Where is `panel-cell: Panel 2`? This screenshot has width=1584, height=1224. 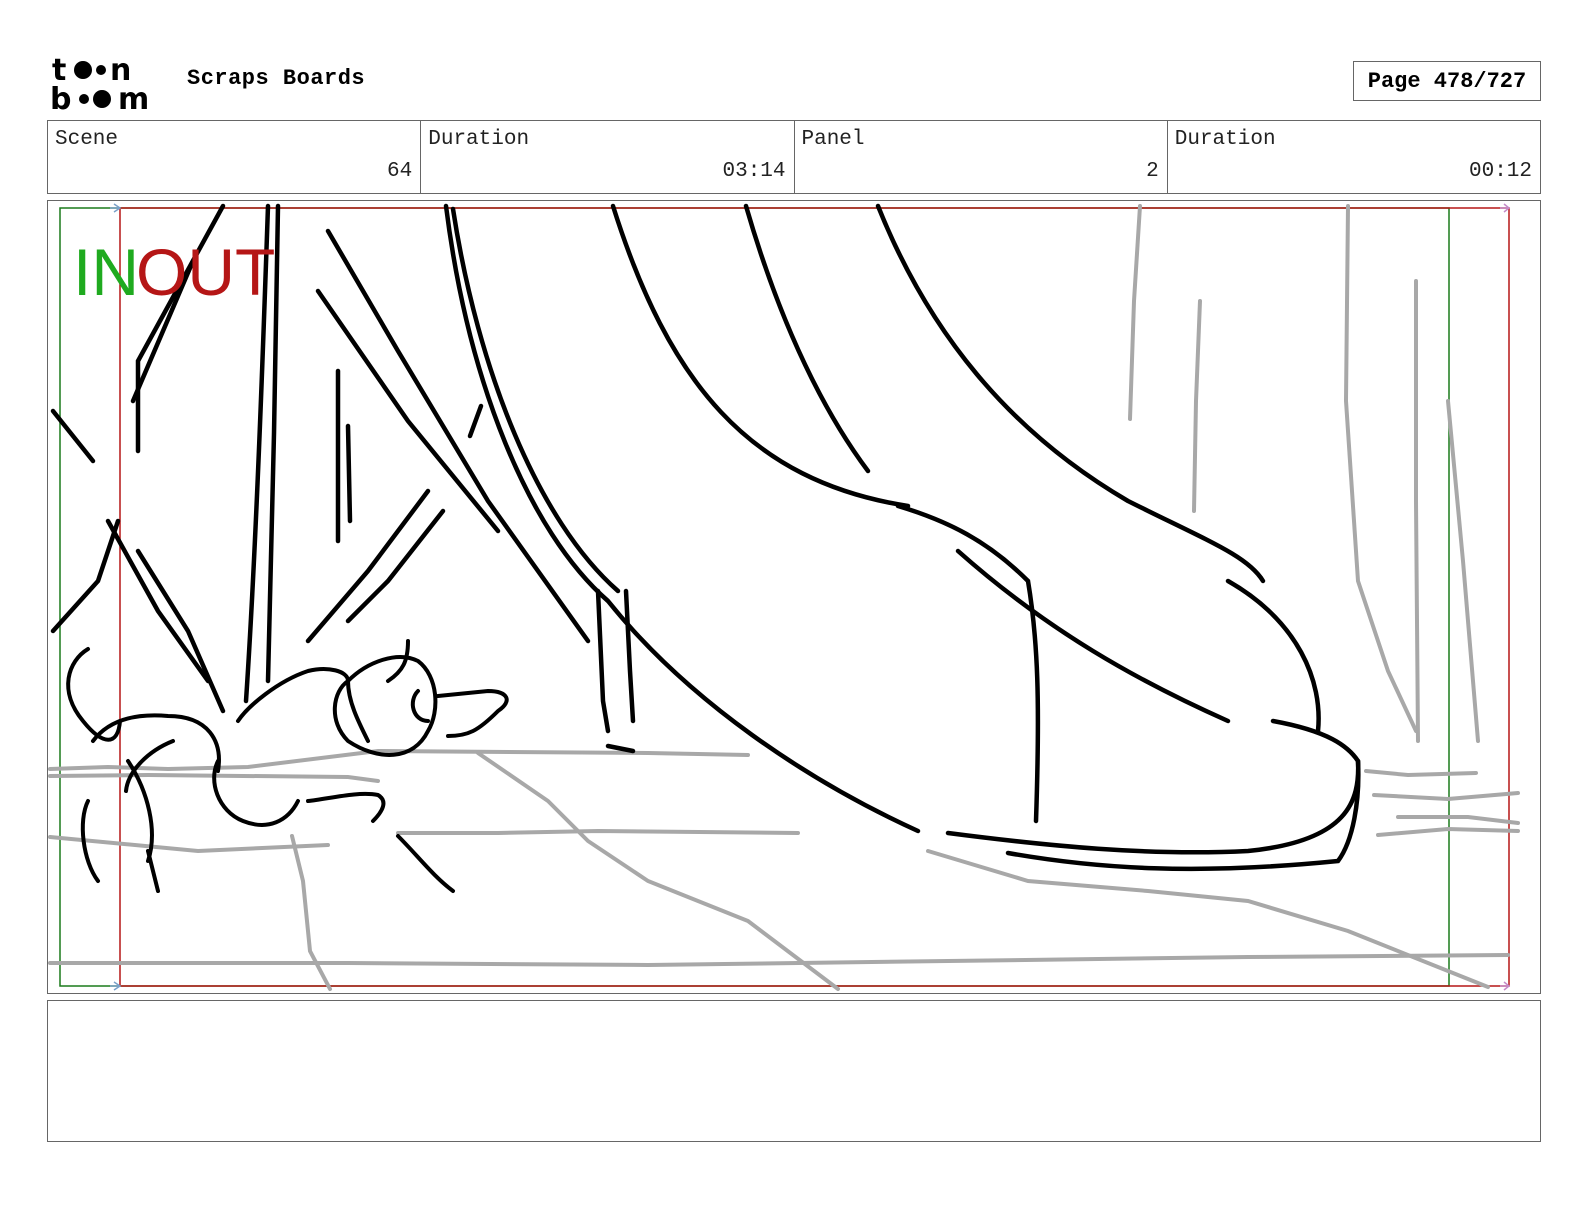 panel-cell: Panel 2 is located at coordinates (981, 157).